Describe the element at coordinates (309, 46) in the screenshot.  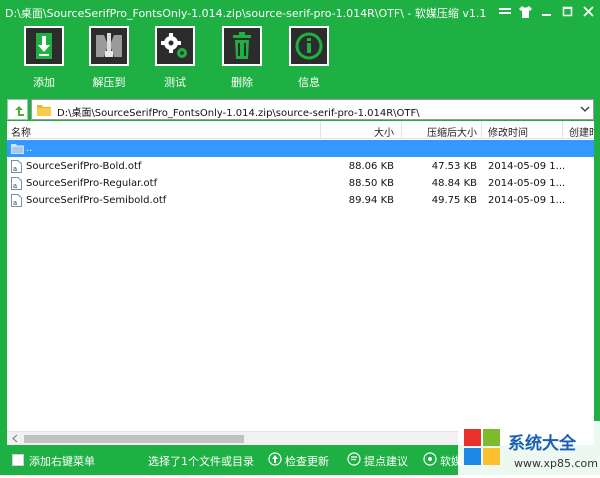
I see `info-icon` at that location.